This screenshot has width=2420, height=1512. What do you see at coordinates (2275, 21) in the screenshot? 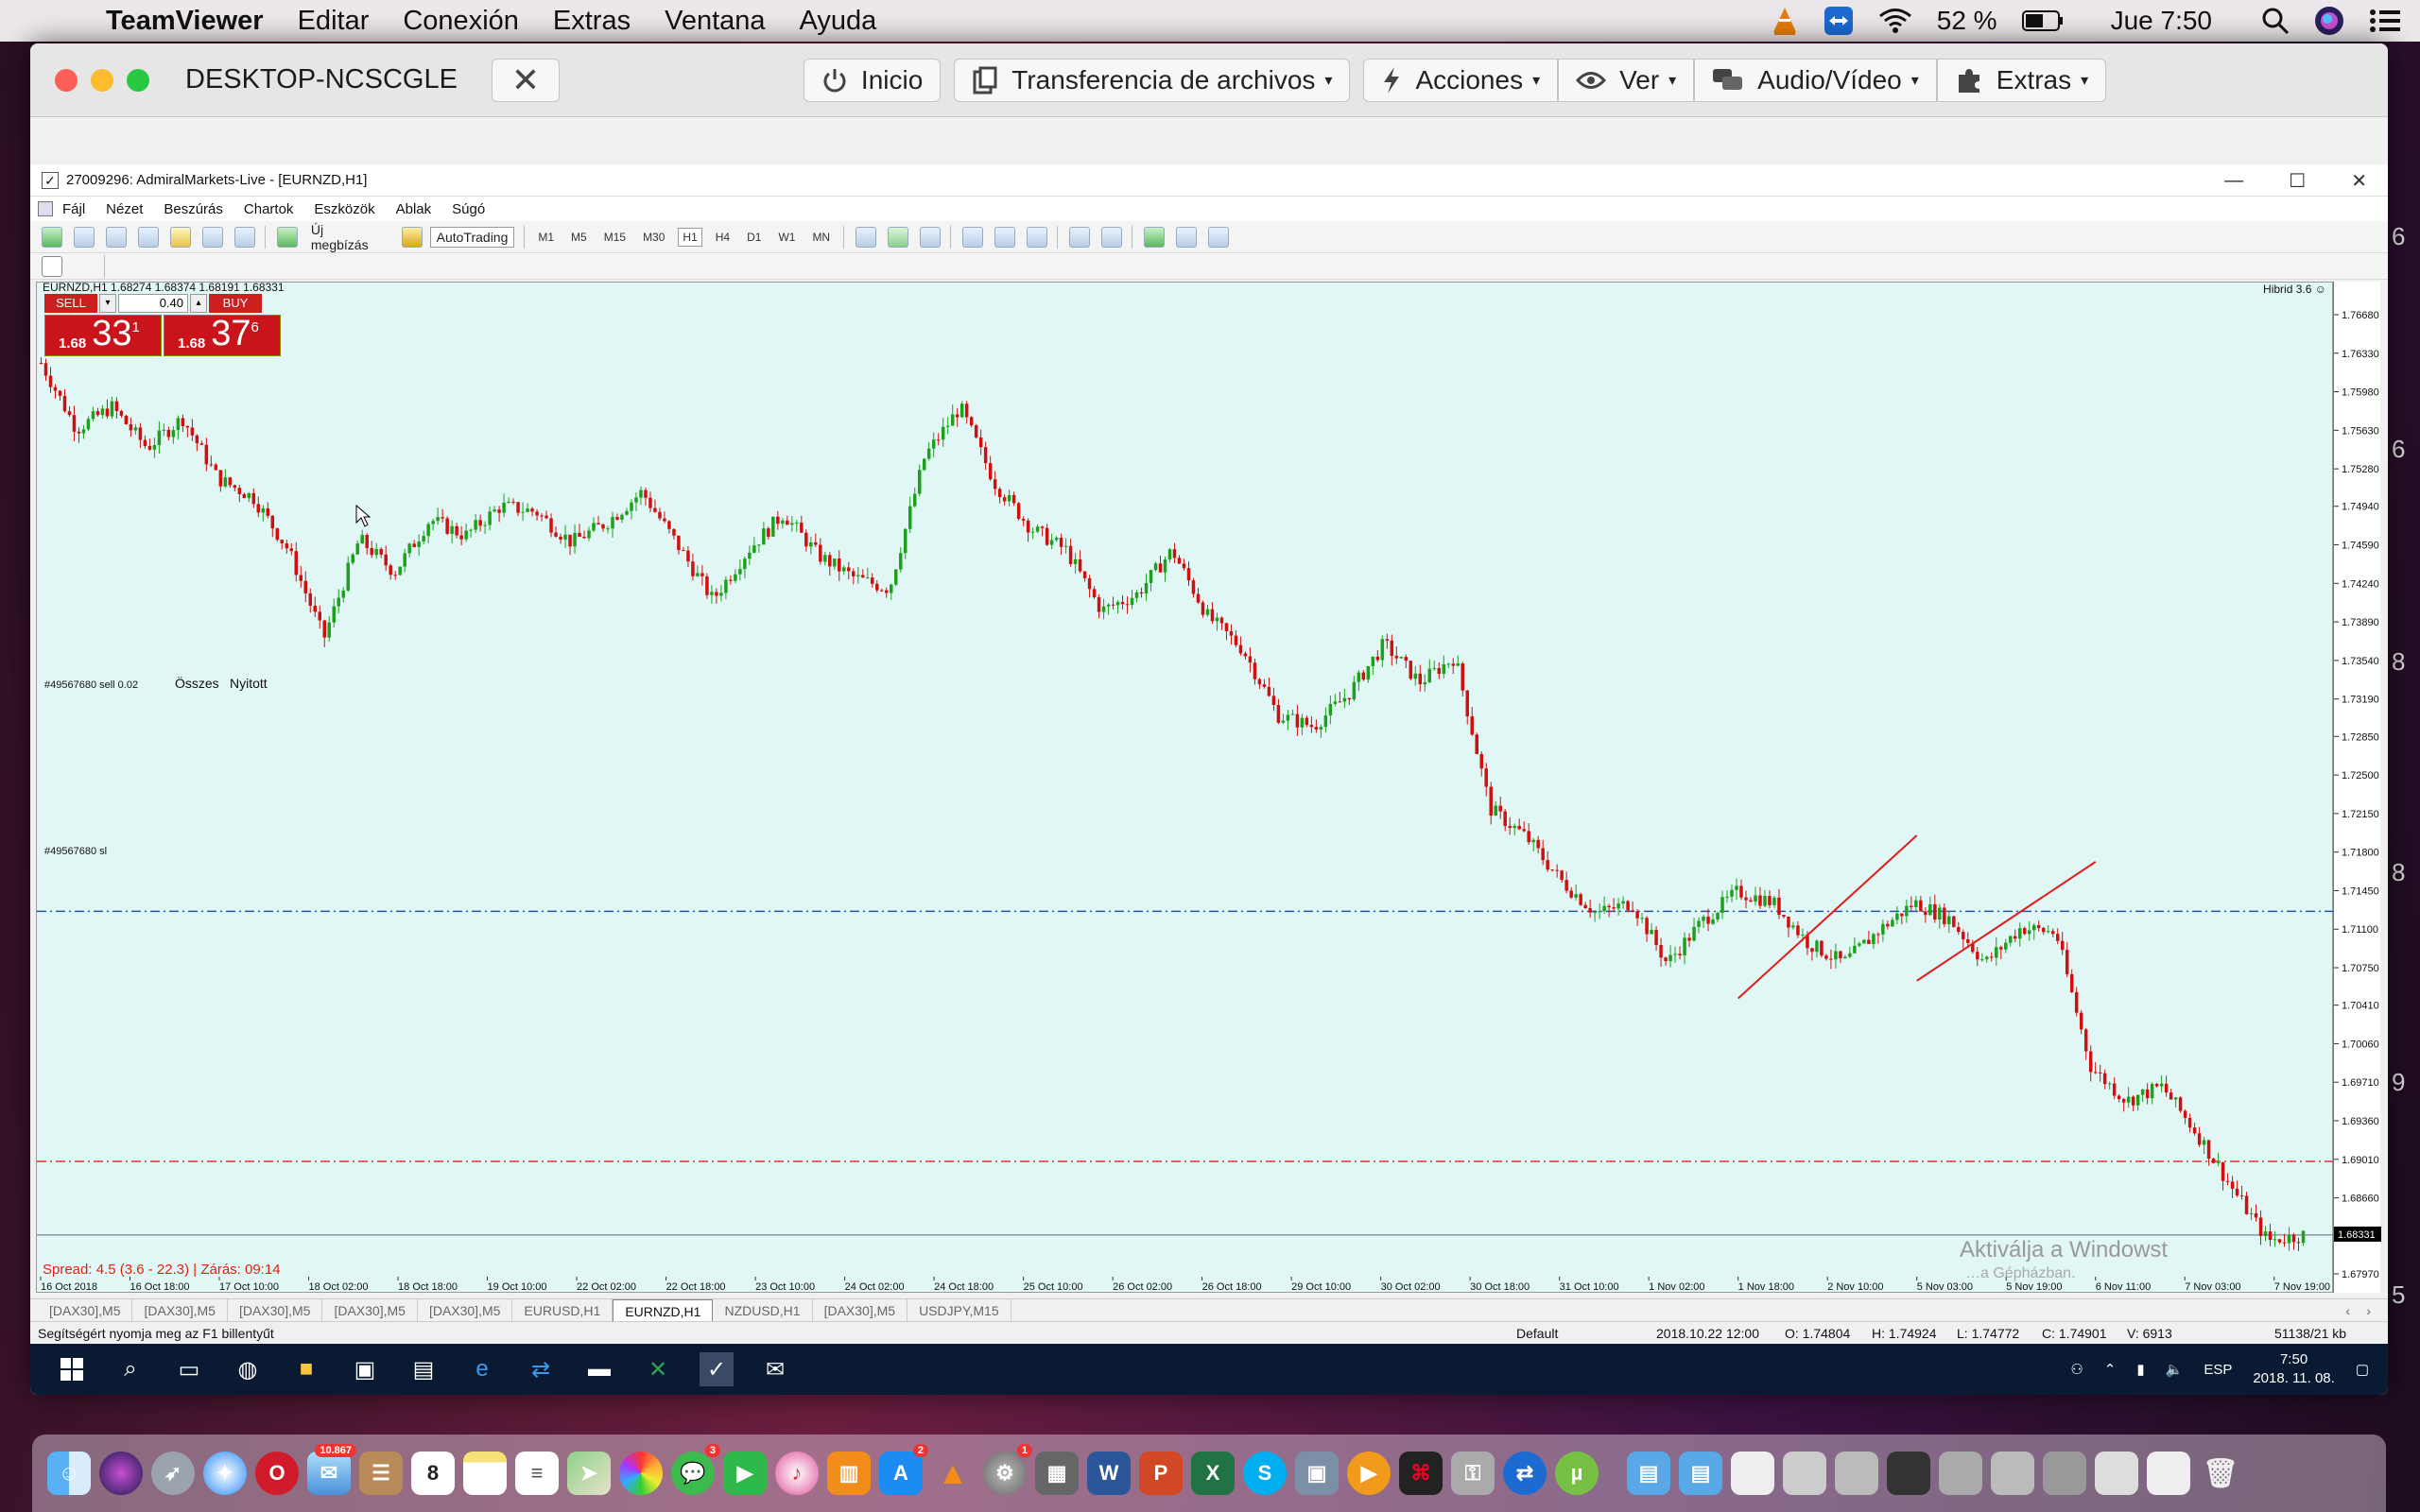
I see `spotlight-search-icon` at bounding box center [2275, 21].